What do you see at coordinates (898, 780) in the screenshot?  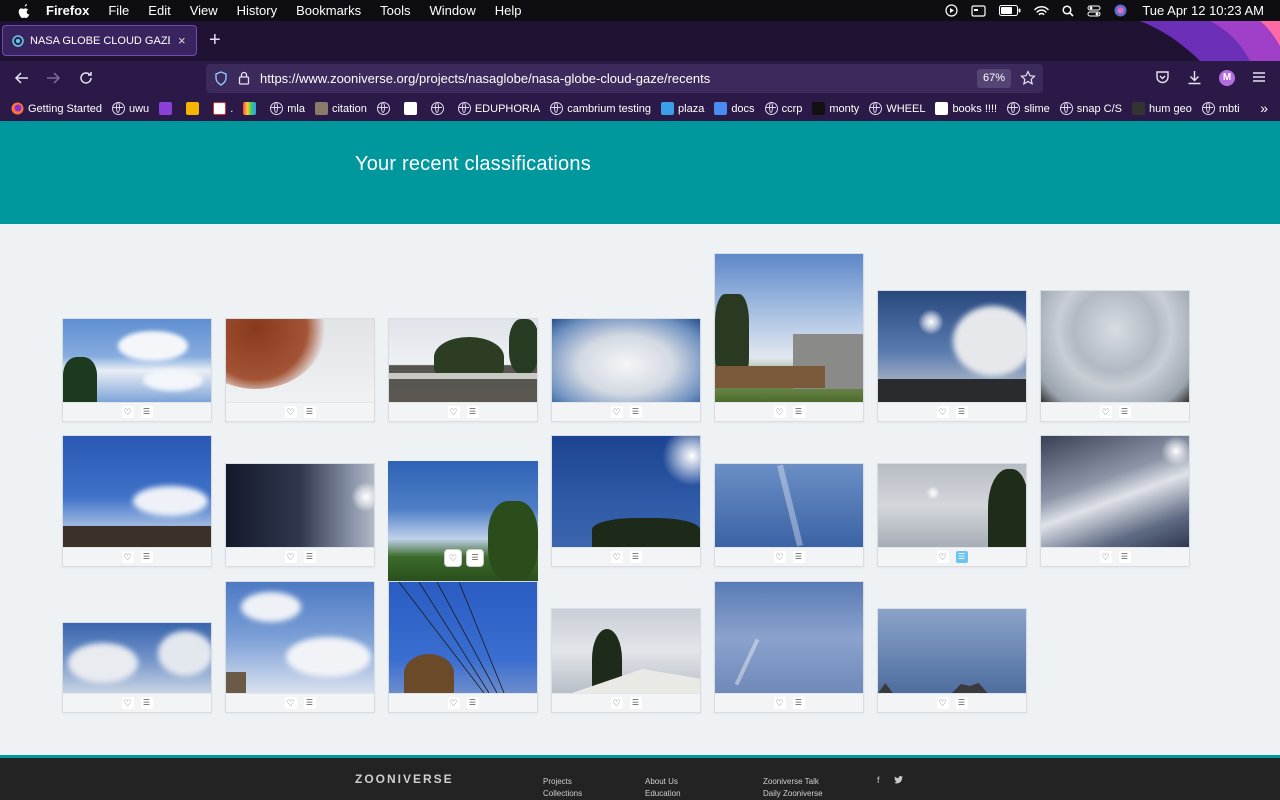 I see `twitter-icon` at bounding box center [898, 780].